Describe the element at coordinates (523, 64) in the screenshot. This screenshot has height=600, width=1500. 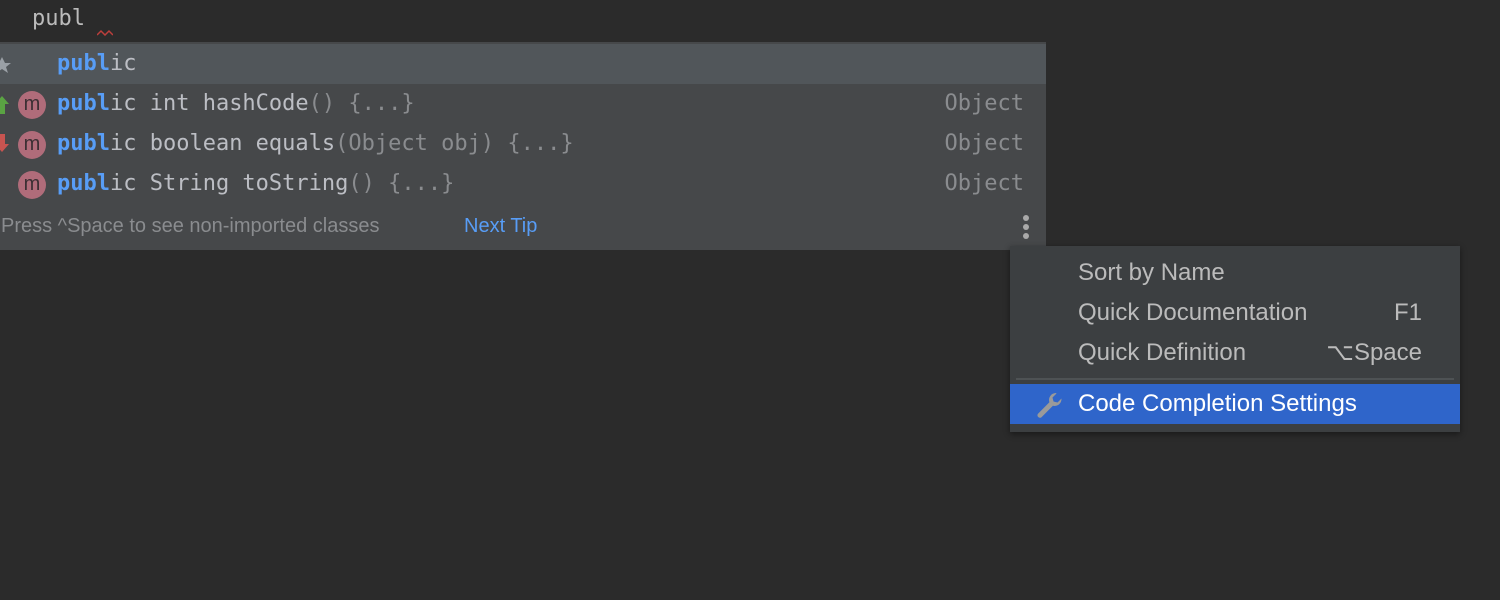
I see `completion-item: public` at that location.